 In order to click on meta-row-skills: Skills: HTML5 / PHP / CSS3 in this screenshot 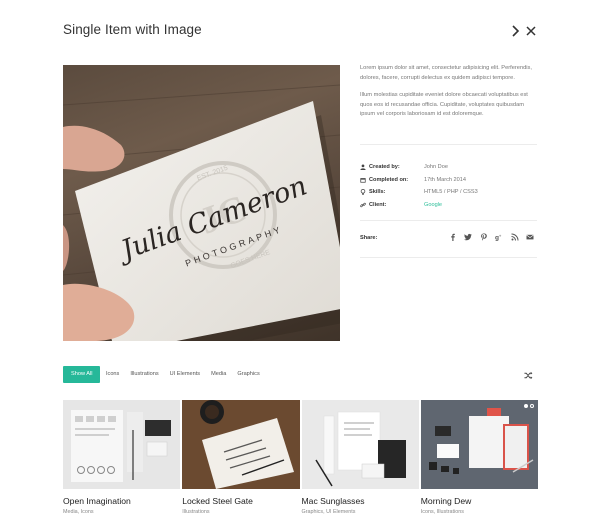, I will do `click(449, 192)`.